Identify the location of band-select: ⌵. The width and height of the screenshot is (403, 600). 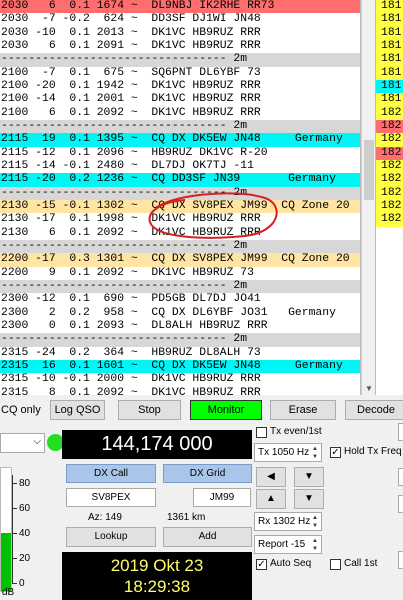
(22, 443).